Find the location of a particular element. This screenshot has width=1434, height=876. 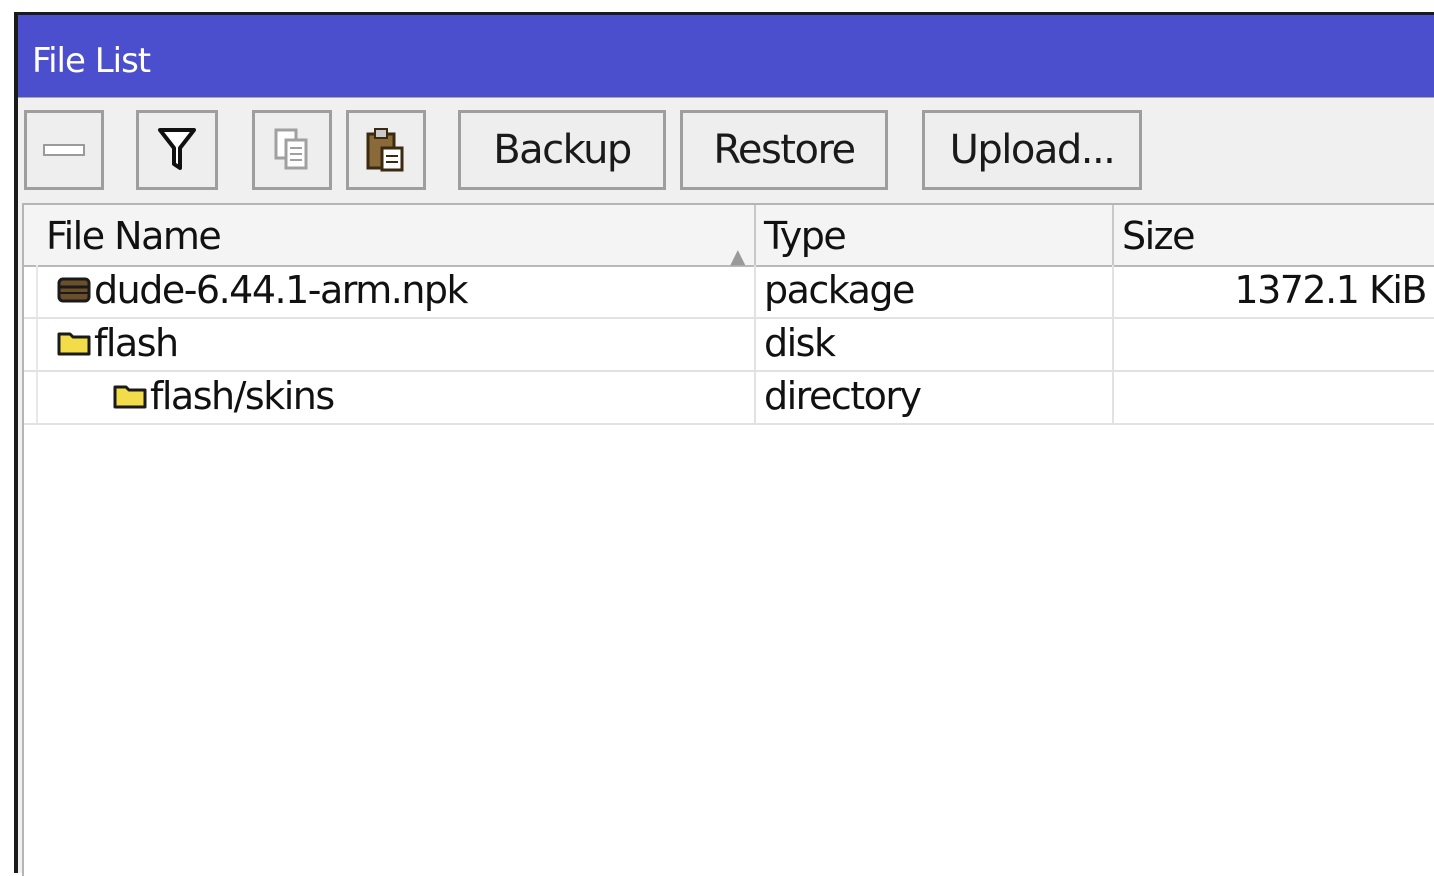

column-header-file-name: File Name ▲ is located at coordinates (397, 236).